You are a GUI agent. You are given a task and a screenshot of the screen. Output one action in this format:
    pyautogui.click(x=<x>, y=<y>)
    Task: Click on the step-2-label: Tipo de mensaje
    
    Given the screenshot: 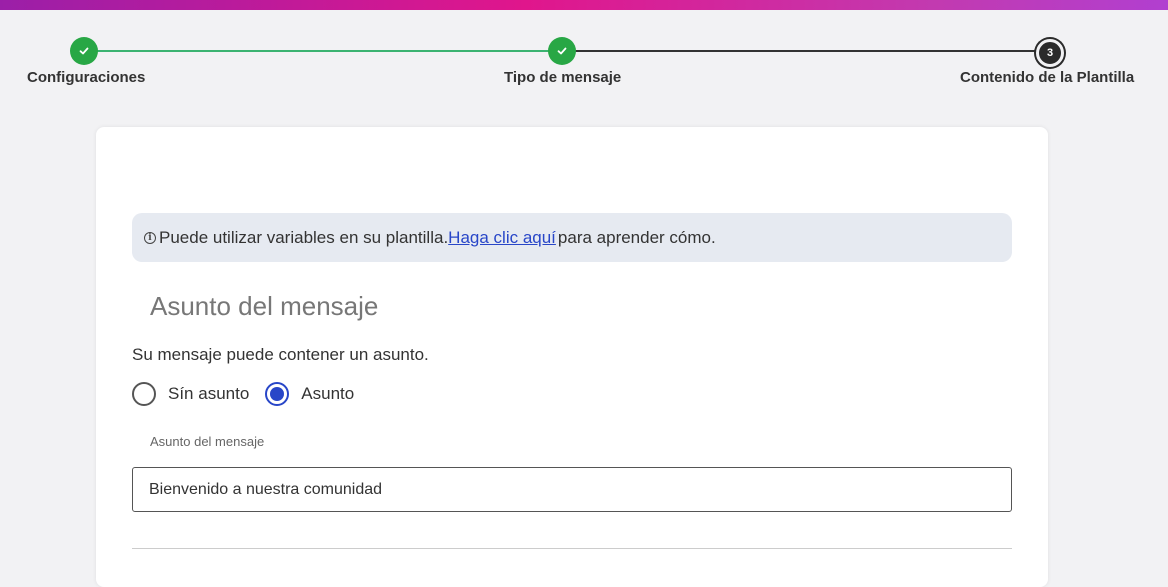 What is the action you would take?
    pyautogui.click(x=563, y=77)
    